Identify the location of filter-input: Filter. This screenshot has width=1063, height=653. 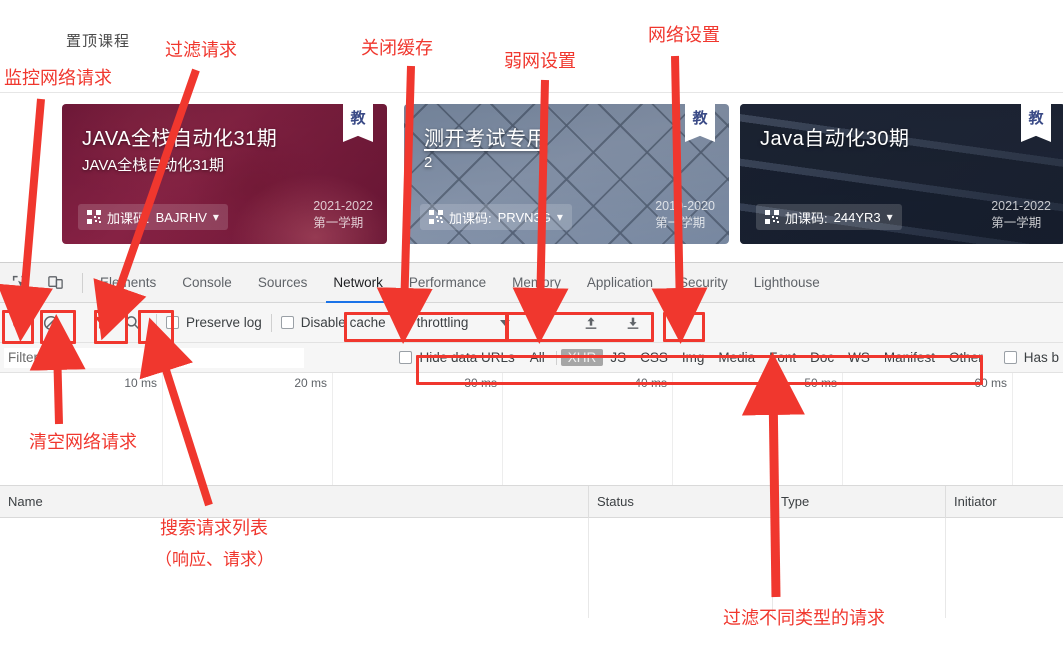
(154, 357).